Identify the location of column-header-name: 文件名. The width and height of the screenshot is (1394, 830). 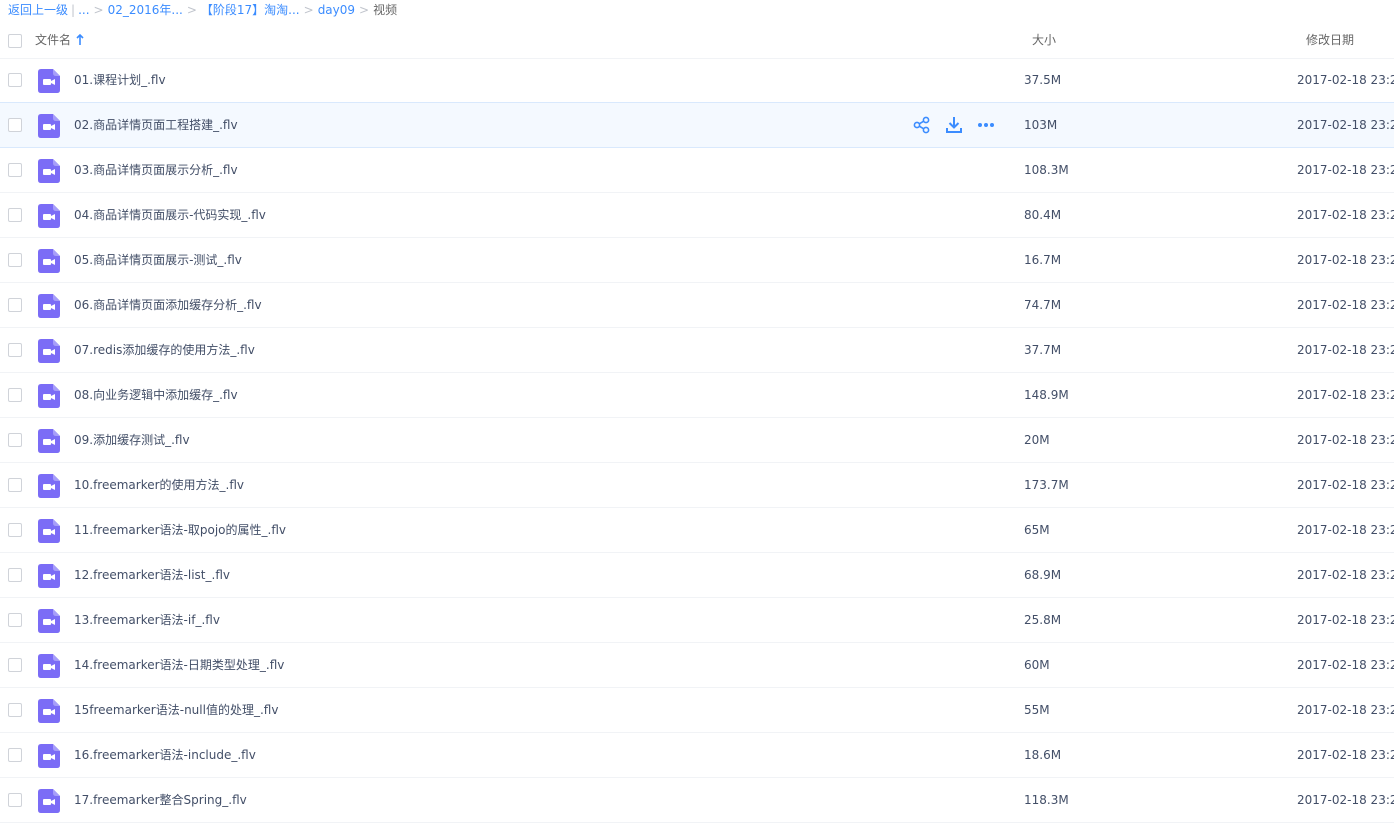
(53, 40).